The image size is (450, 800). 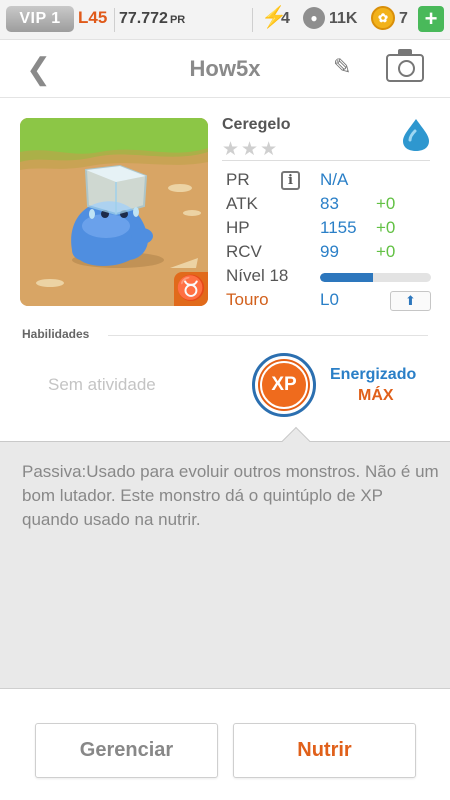 What do you see at coordinates (238, 227) in the screenshot?
I see `stat-label: HP` at bounding box center [238, 227].